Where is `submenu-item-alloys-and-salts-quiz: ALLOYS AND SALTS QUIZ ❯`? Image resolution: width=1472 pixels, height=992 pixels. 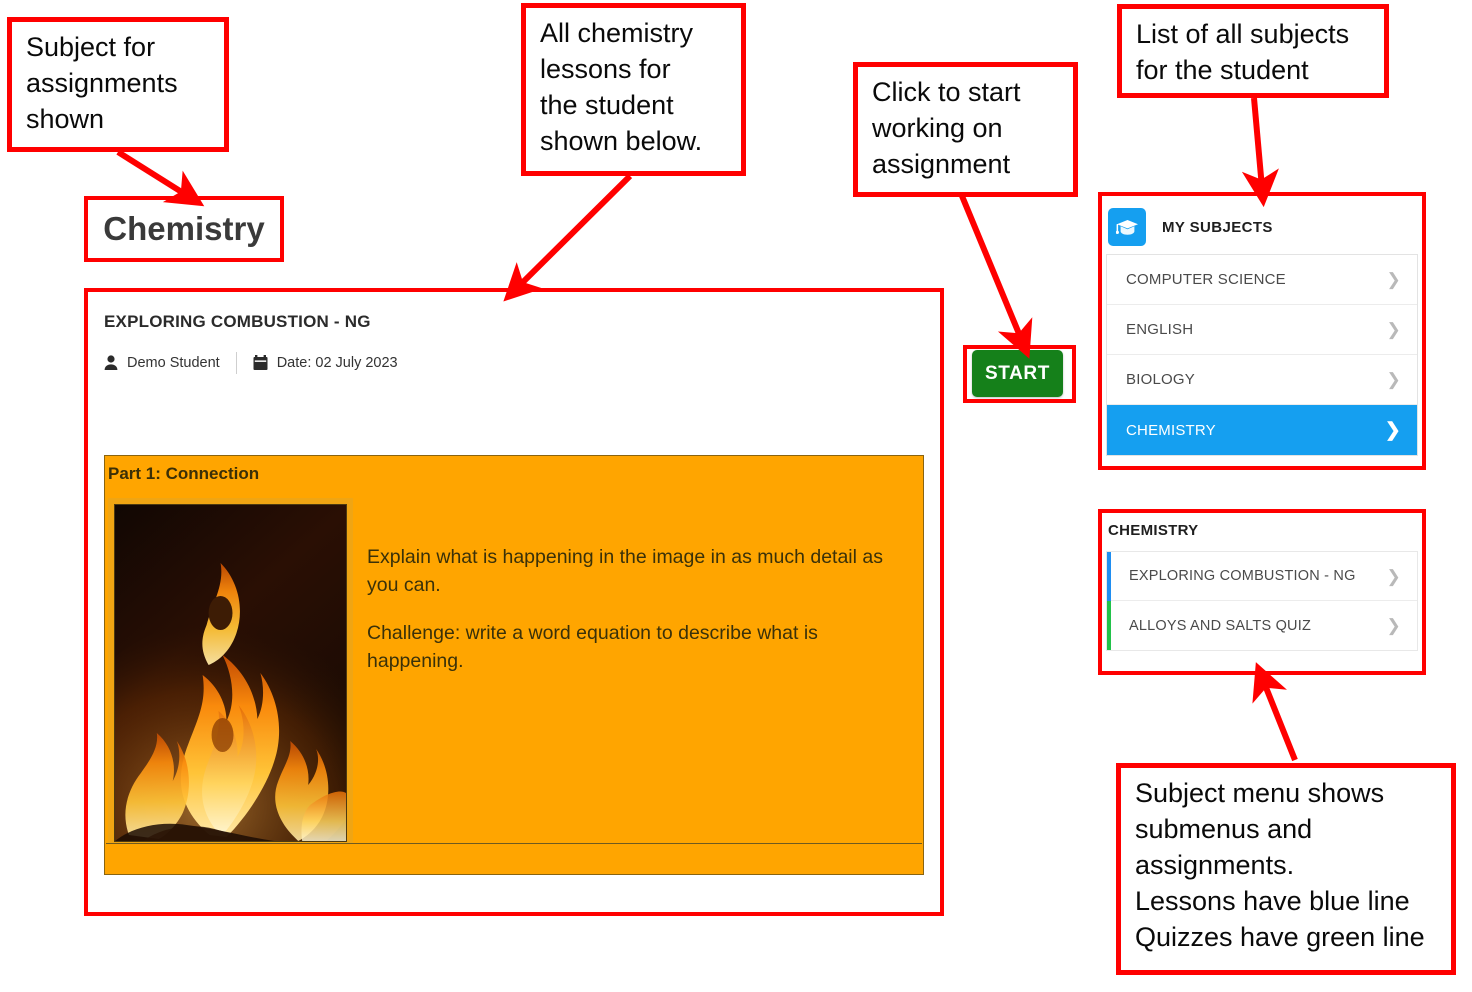
submenu-item-alloys-and-salts-quiz: ALLOYS AND SALTS QUIZ ❯ is located at coordinates (1262, 625).